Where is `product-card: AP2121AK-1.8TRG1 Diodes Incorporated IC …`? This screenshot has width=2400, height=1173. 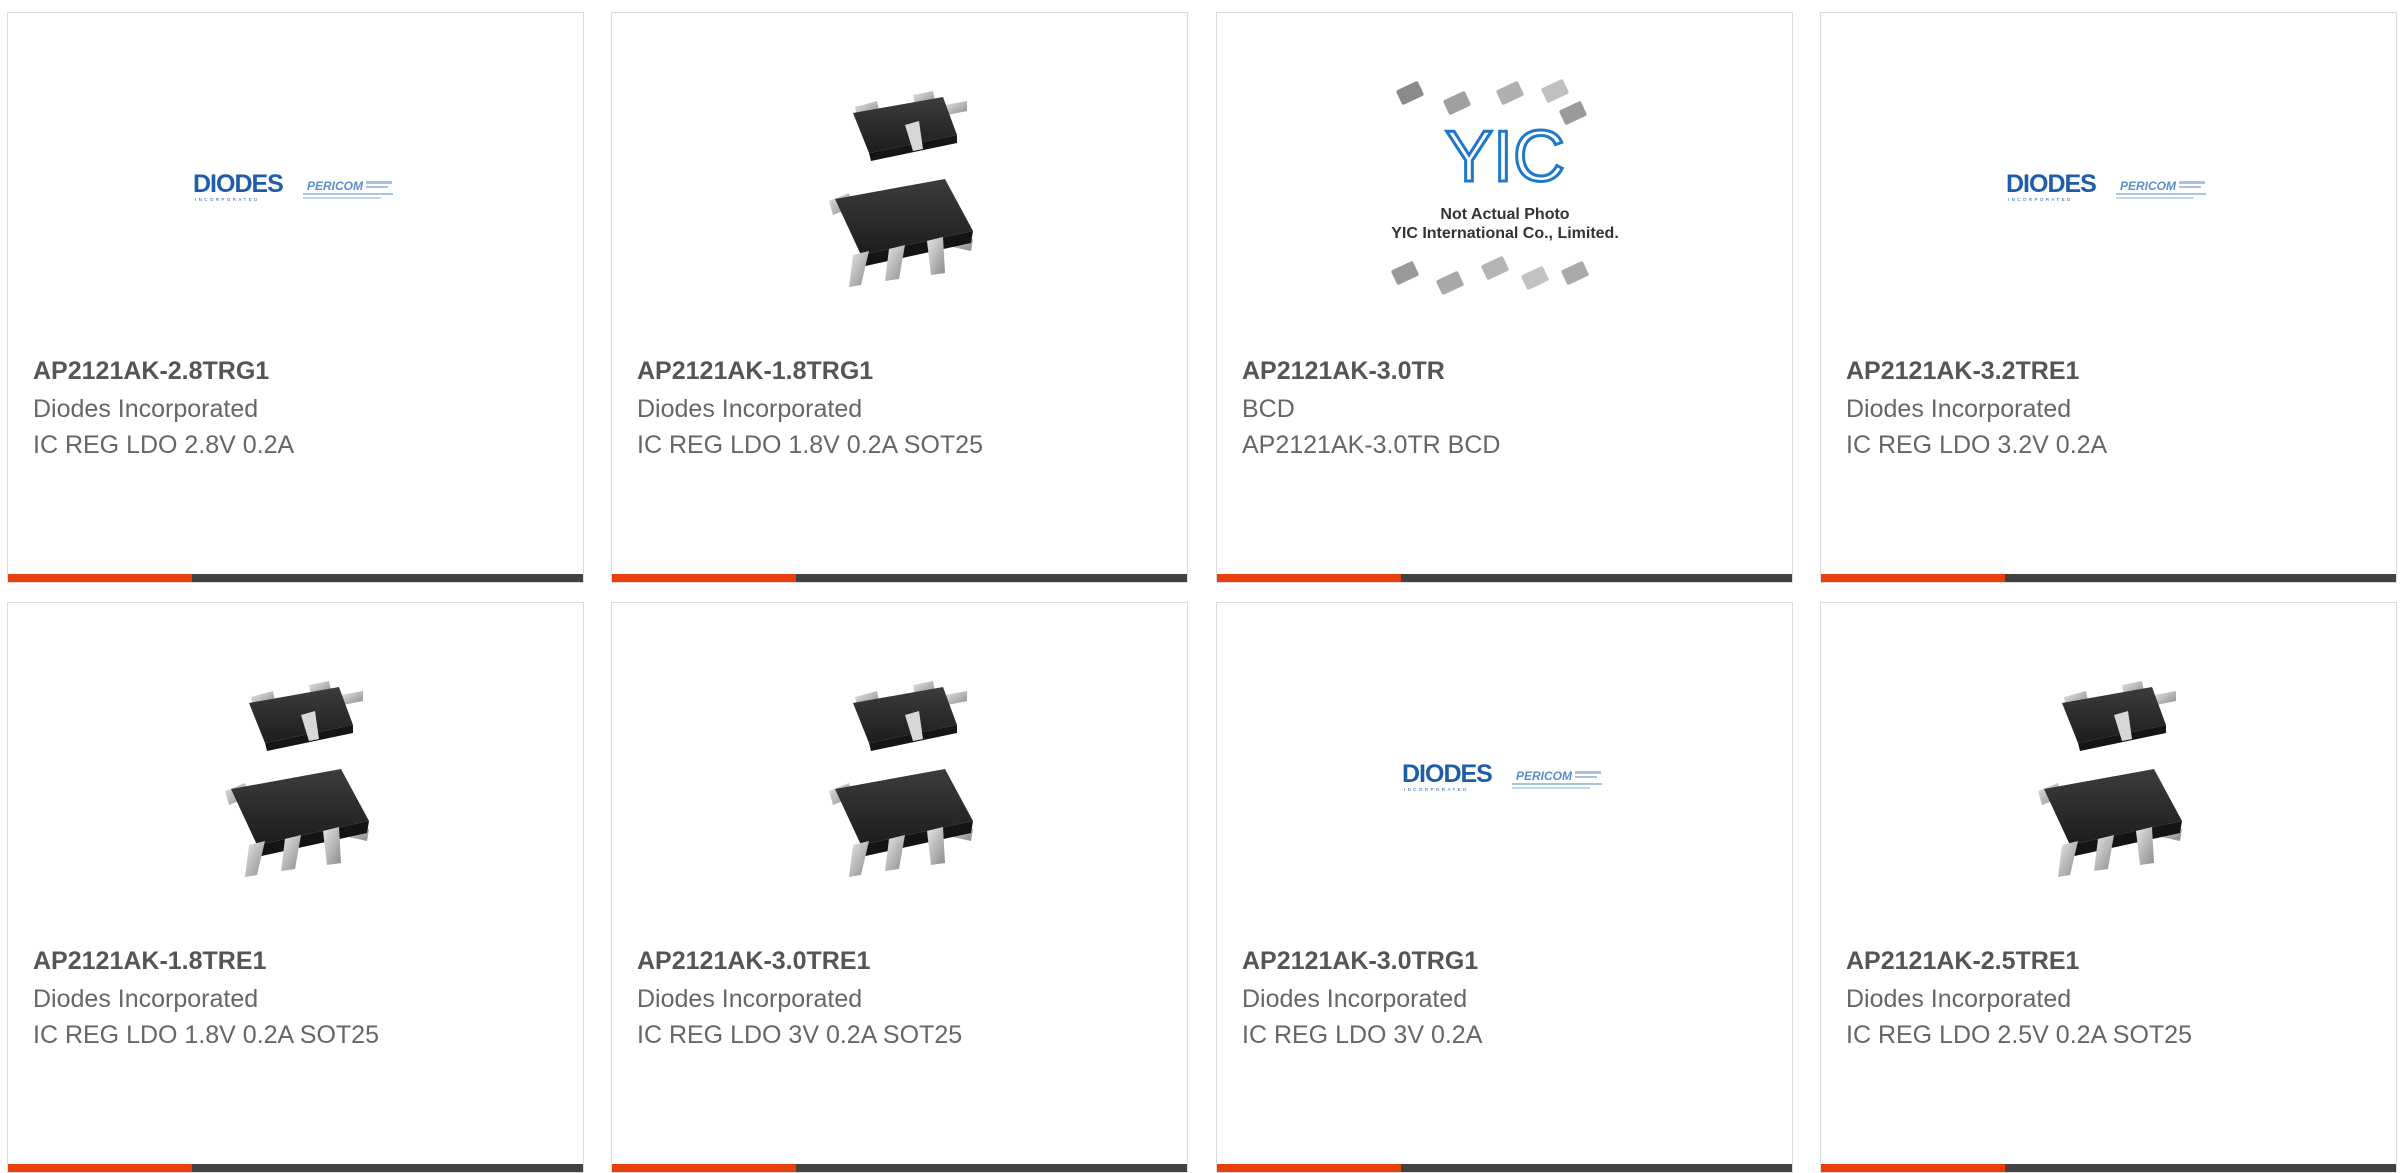
product-card: AP2121AK-1.8TRG1 Diodes Incorporated IC … is located at coordinates (899, 297).